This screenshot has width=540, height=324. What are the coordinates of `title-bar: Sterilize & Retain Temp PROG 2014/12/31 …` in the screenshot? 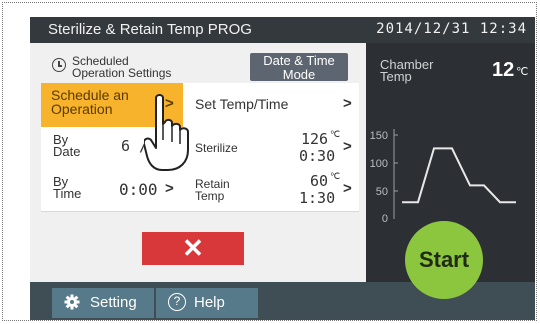 It's located at (282, 30).